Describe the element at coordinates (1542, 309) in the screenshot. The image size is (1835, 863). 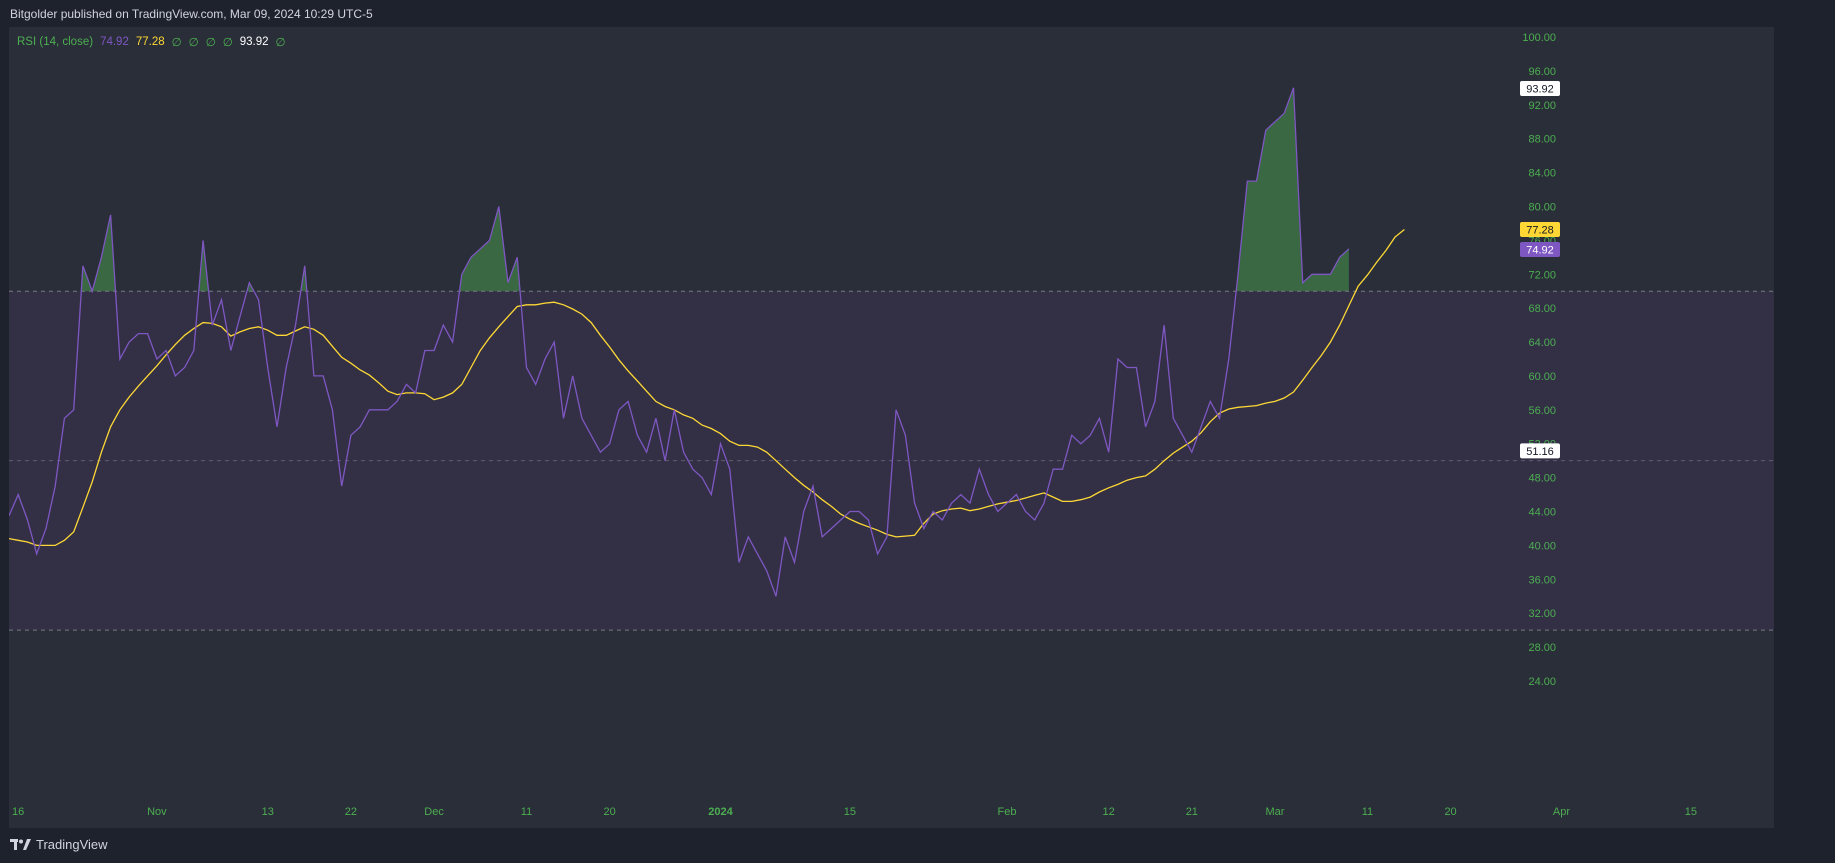
I see `y-tick-label: 68.00` at that location.